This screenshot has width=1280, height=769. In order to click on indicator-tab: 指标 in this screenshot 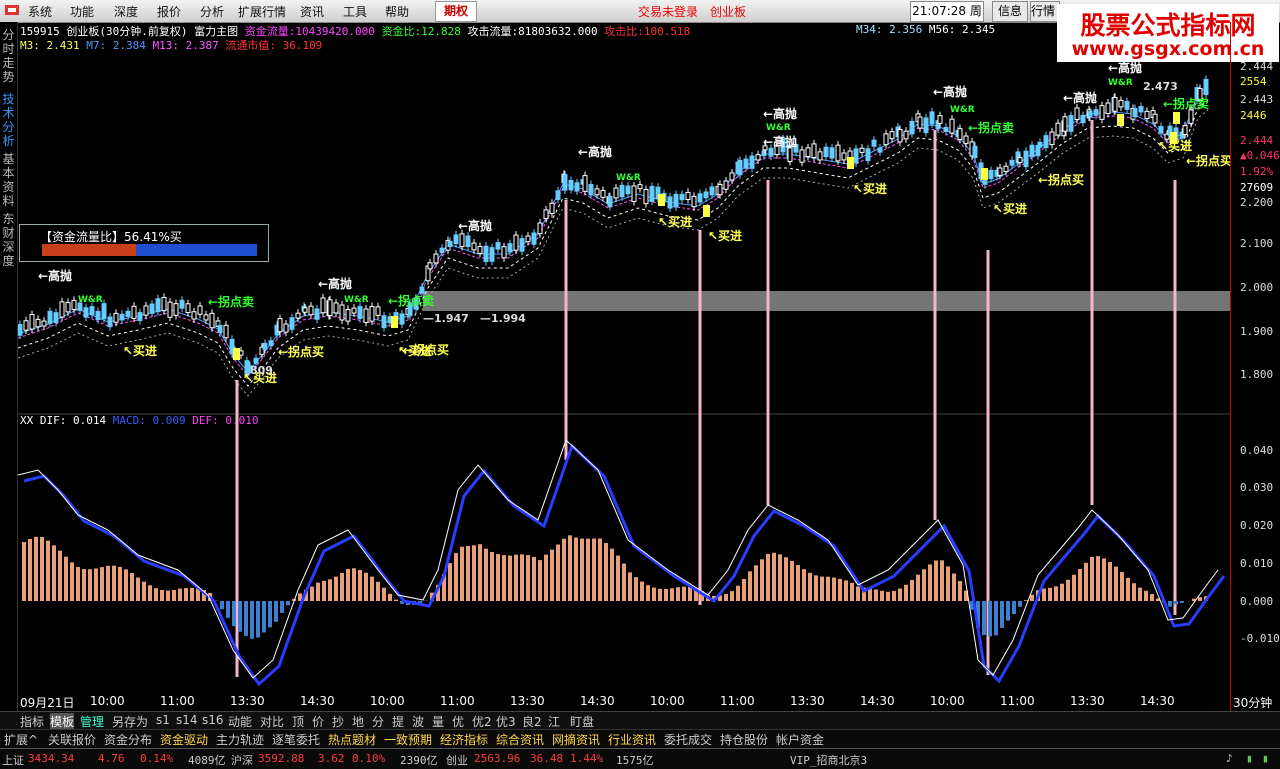, I will do `click(32, 721)`.